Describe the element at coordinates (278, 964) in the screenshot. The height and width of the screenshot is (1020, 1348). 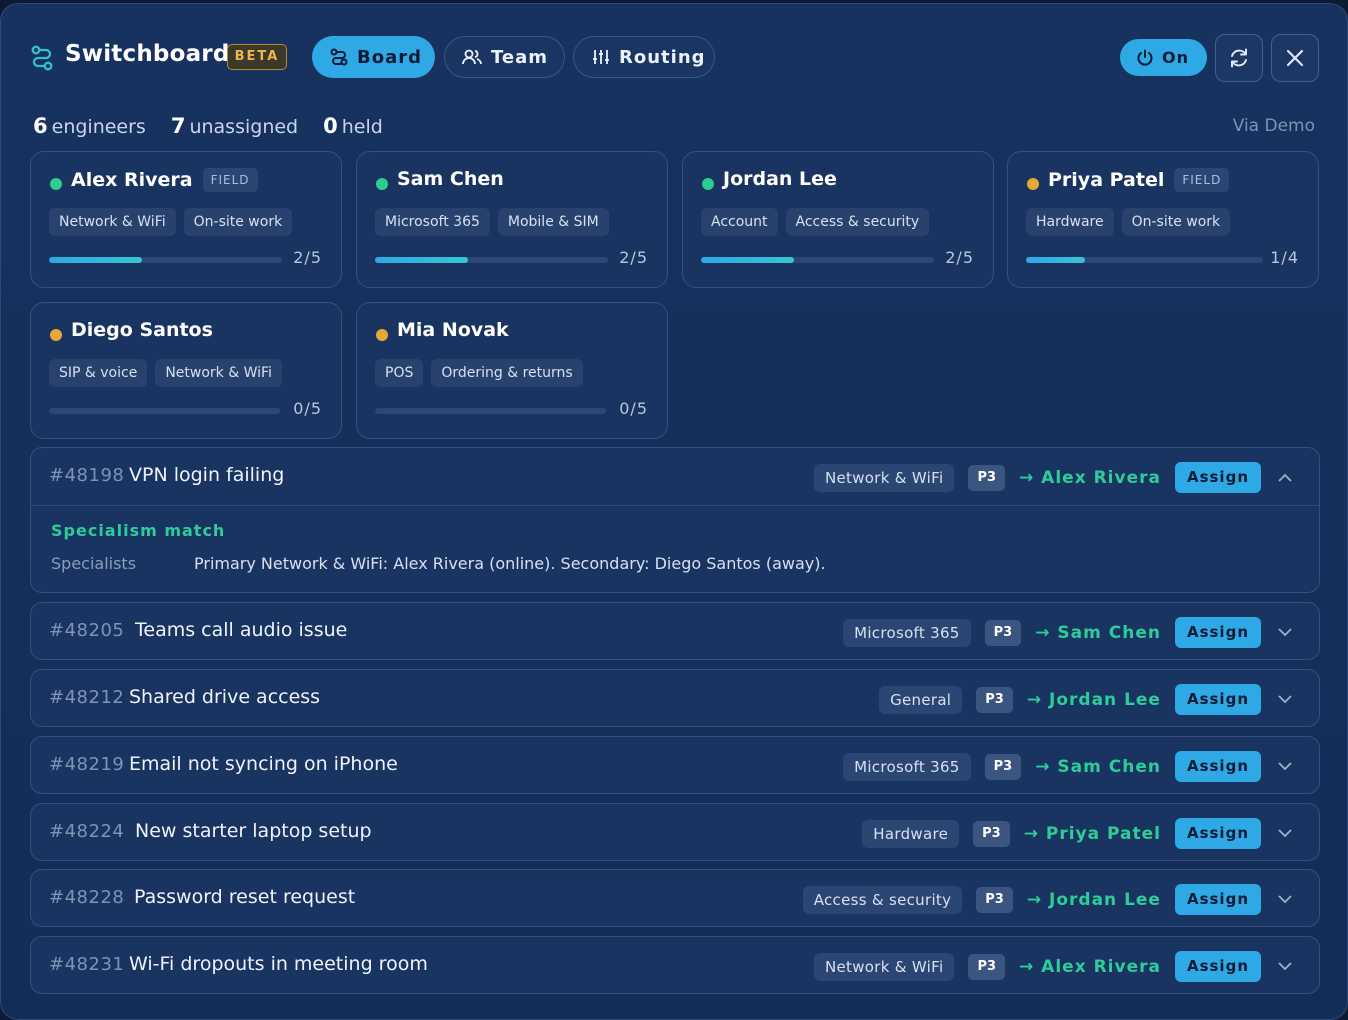
I see `ticket-title: Wi-Fi dropouts in meeting room` at that location.